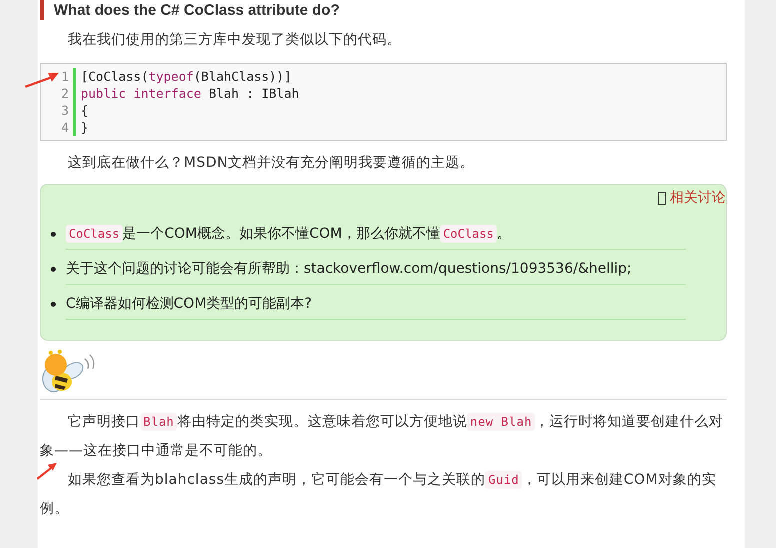  Describe the element at coordinates (379, 494) in the screenshot. I see `paragraph: 如果您查看为blahclass生成的声明，它可能会有一个与之关联的 Guid ，可以用来创建COM对象的实例。` at that location.